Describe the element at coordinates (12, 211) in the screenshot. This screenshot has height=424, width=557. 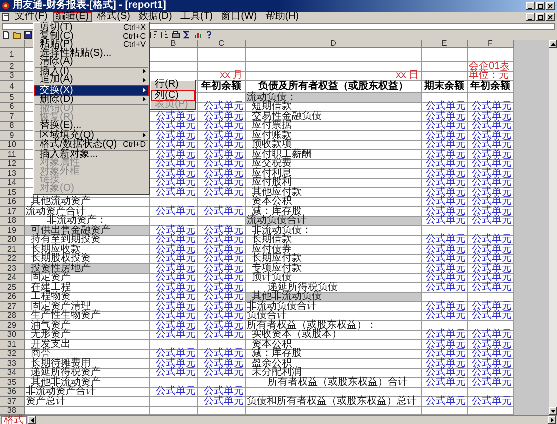
I see `row-number: 17` at that location.